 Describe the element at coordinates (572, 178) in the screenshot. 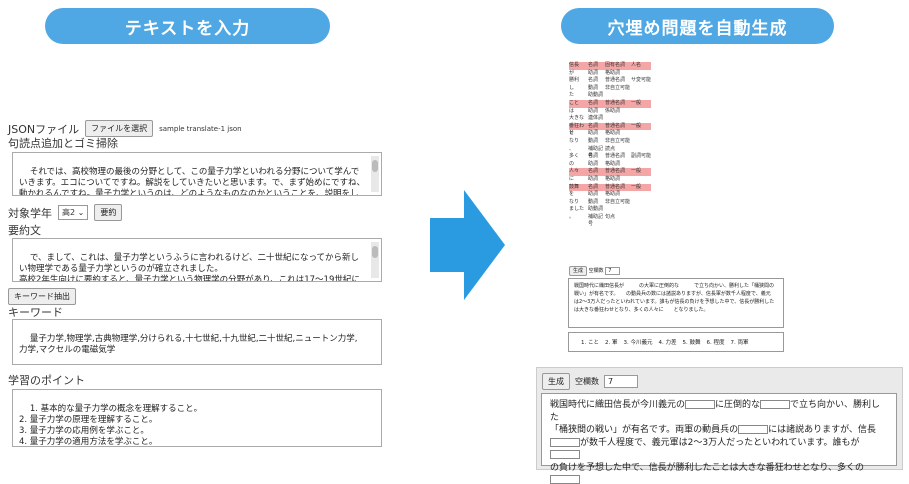

I see `token-cell: に` at that location.